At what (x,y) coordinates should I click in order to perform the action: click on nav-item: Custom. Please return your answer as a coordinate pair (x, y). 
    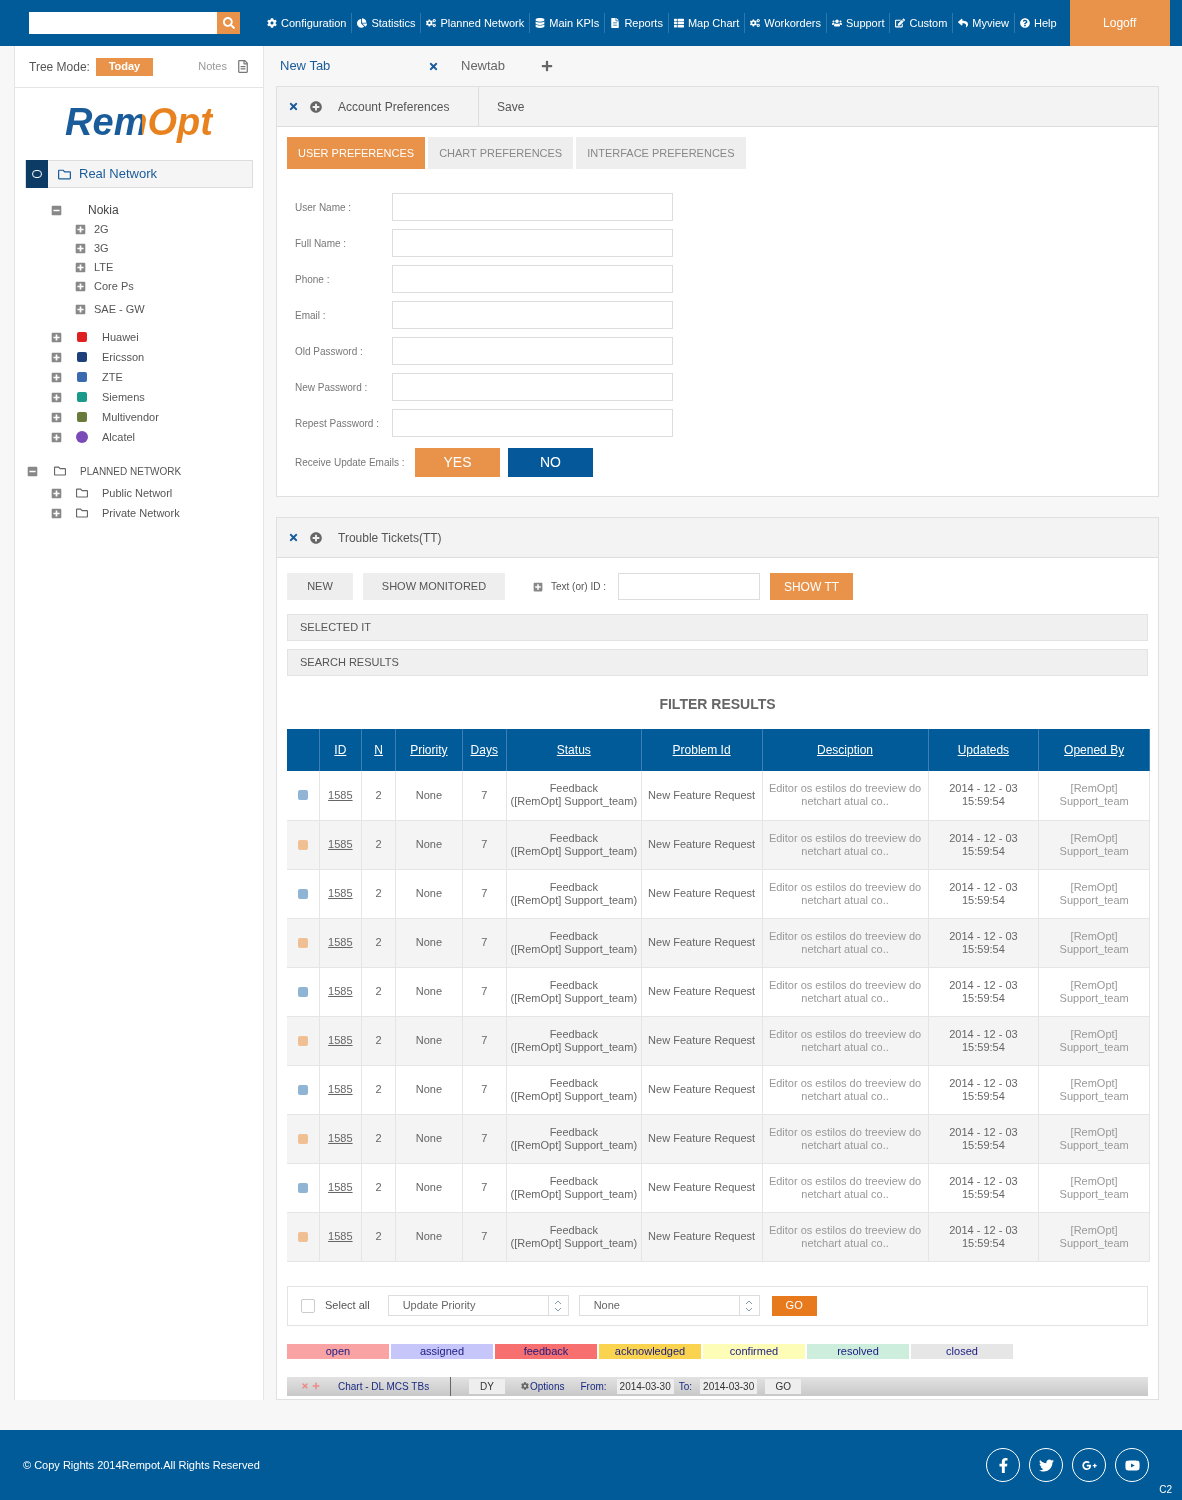
    Looking at the image, I should click on (922, 23).